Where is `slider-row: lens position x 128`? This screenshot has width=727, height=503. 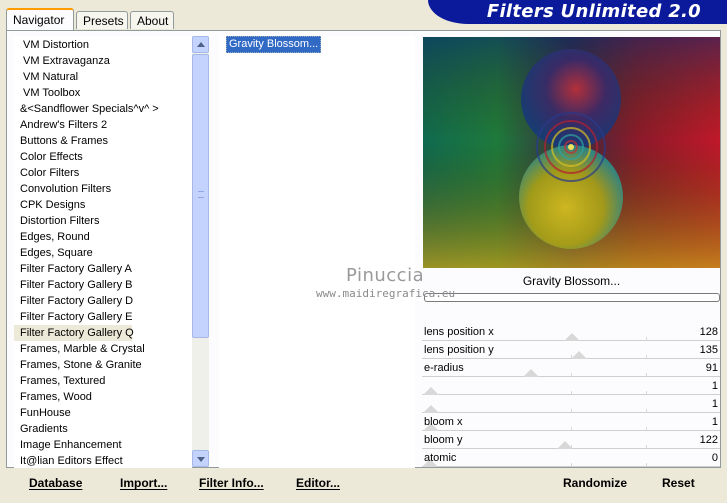 slider-row: lens position x 128 is located at coordinates (571, 332).